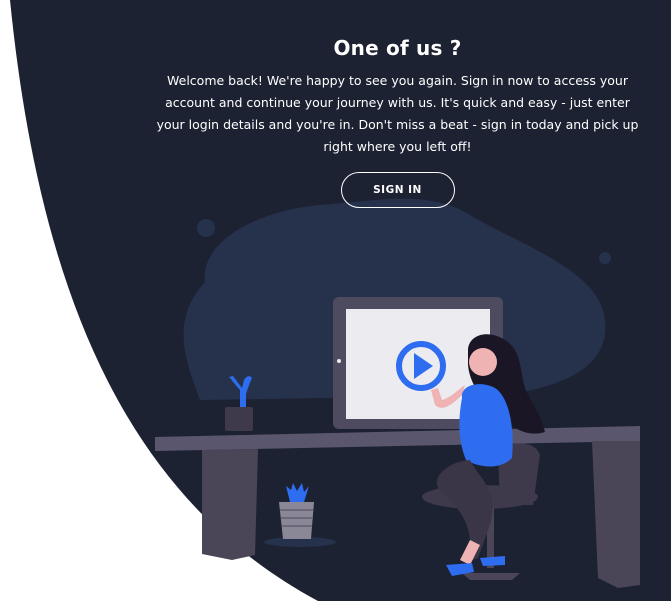  Describe the element at coordinates (238, 265) in the screenshot. I see `bubble-large` at that location.